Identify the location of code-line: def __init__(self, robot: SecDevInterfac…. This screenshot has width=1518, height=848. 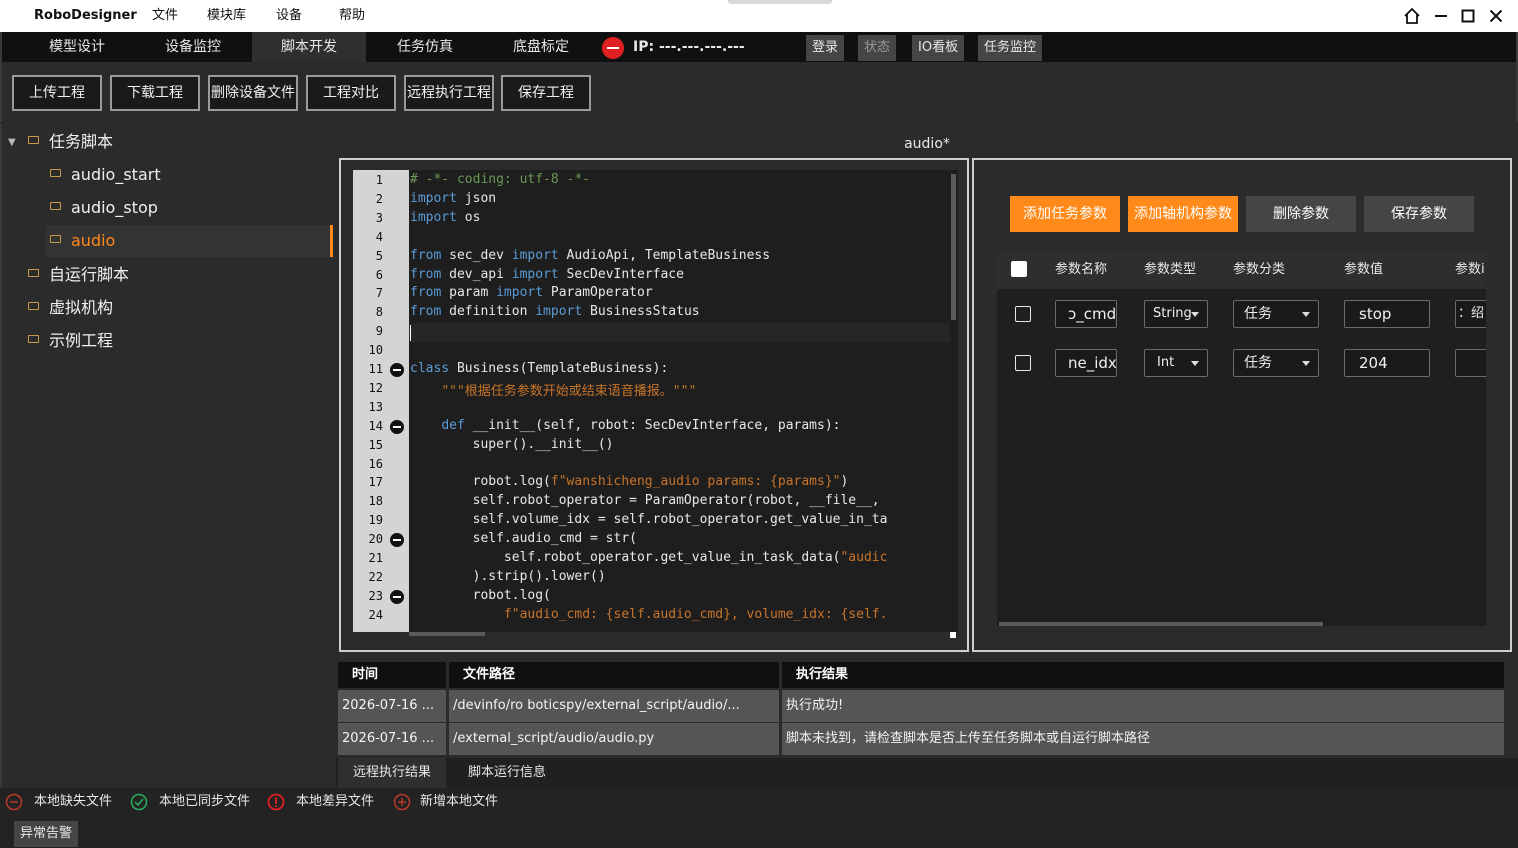
(641, 425).